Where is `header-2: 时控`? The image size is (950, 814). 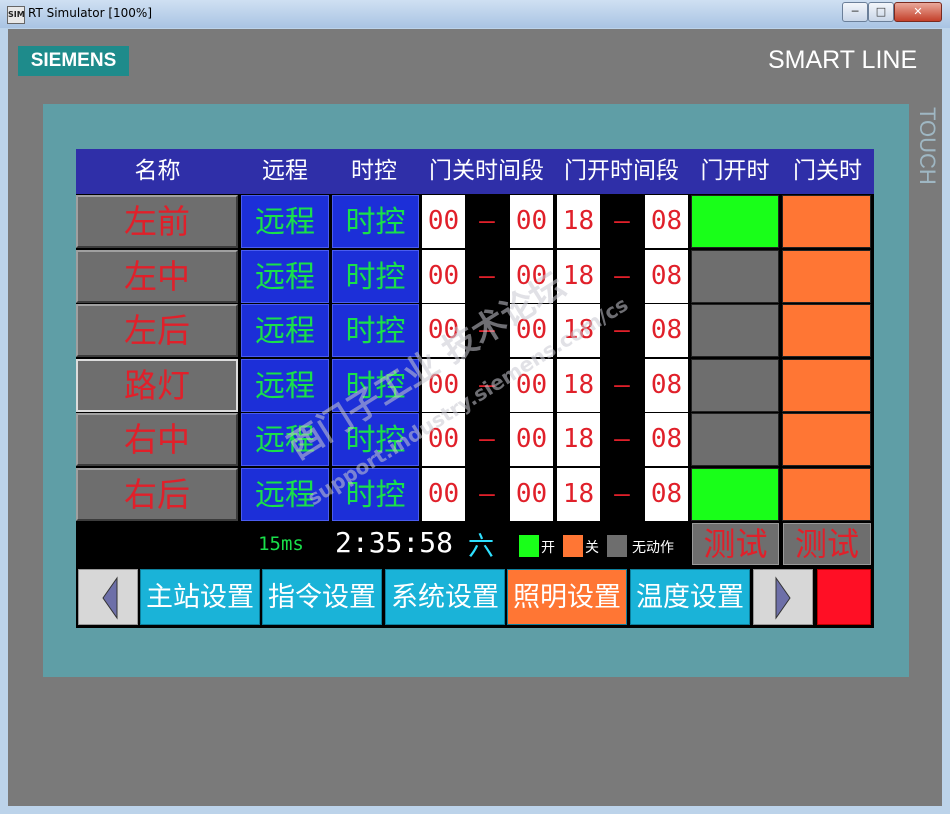
header-2: 时控 is located at coordinates (374, 171).